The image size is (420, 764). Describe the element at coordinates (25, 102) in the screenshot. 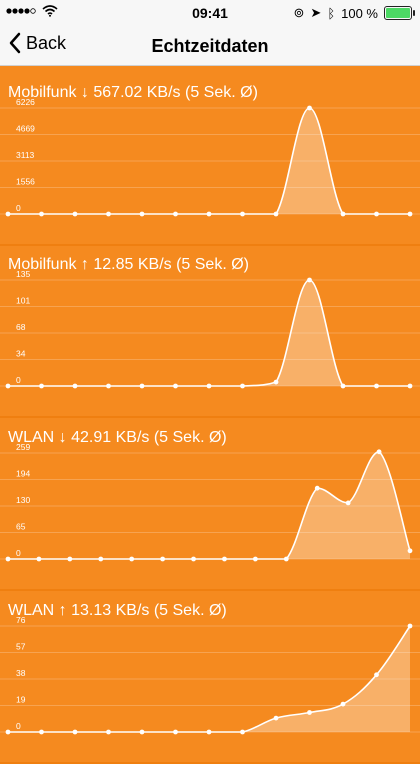

I see `y-tick-label: 6226` at that location.